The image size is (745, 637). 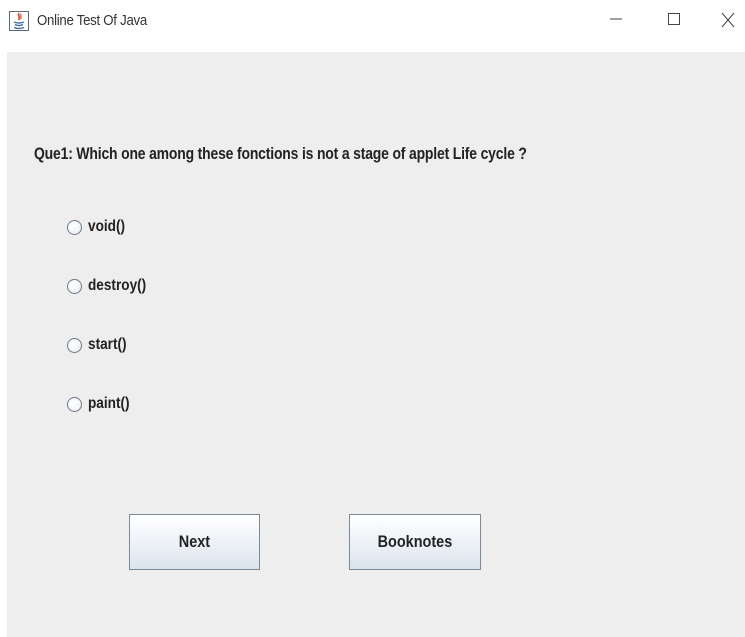 I want to click on minimize-icon, so click(x=616, y=19).